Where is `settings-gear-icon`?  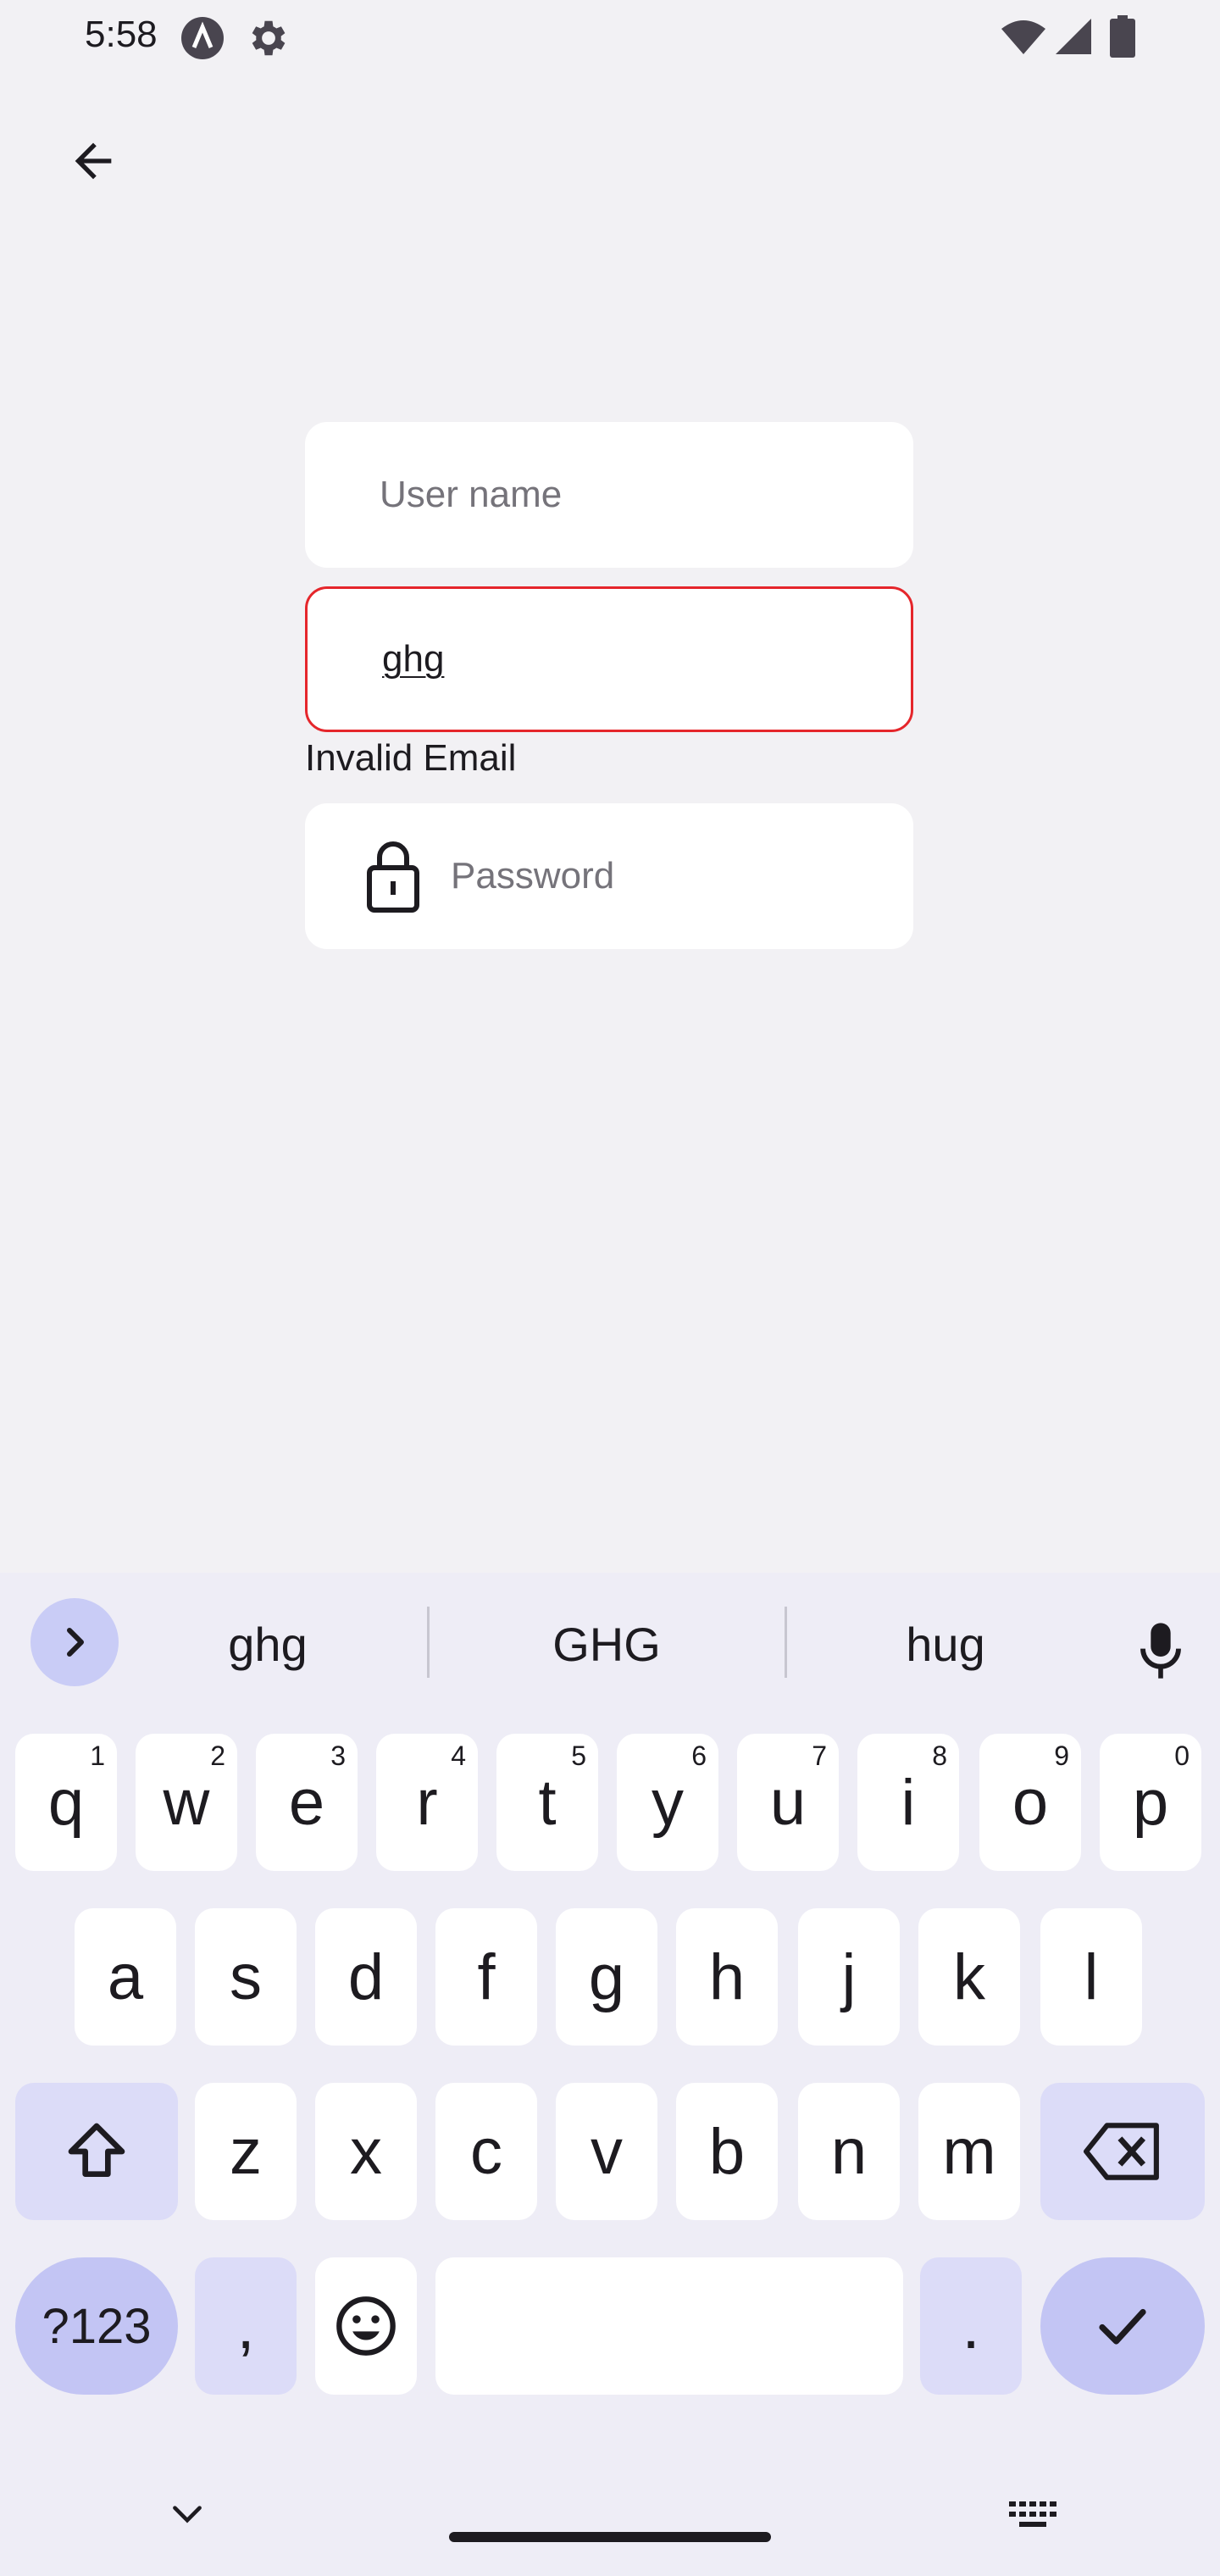
settings-gear-icon is located at coordinates (267, 40).